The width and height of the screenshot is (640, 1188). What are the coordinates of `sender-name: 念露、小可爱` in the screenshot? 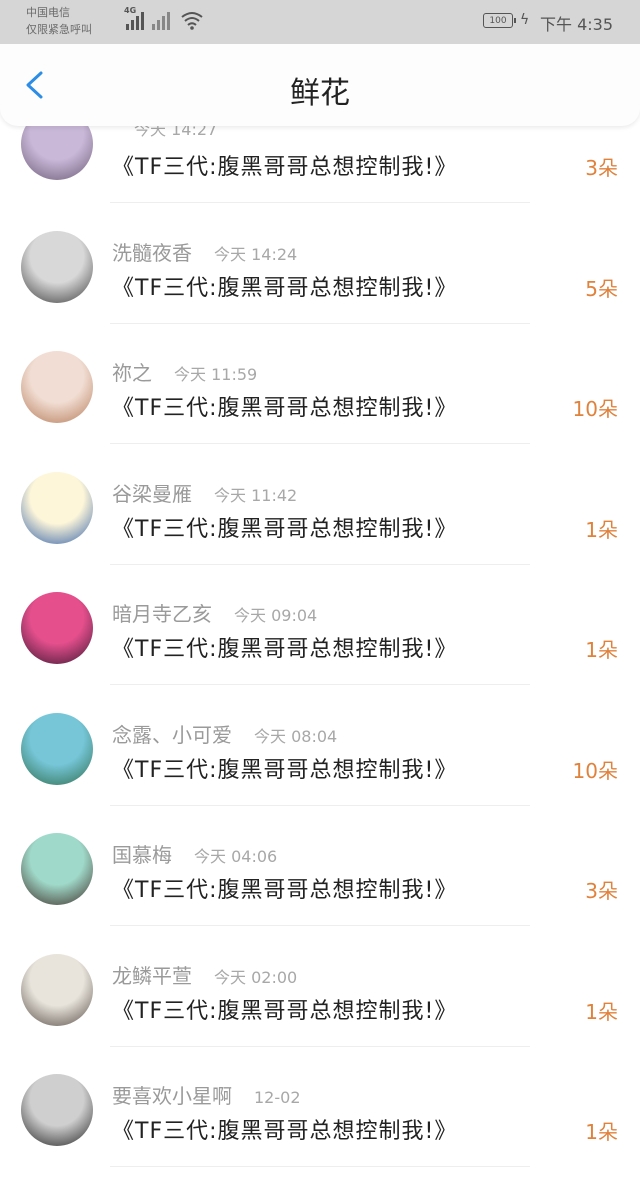 It's located at (172, 735).